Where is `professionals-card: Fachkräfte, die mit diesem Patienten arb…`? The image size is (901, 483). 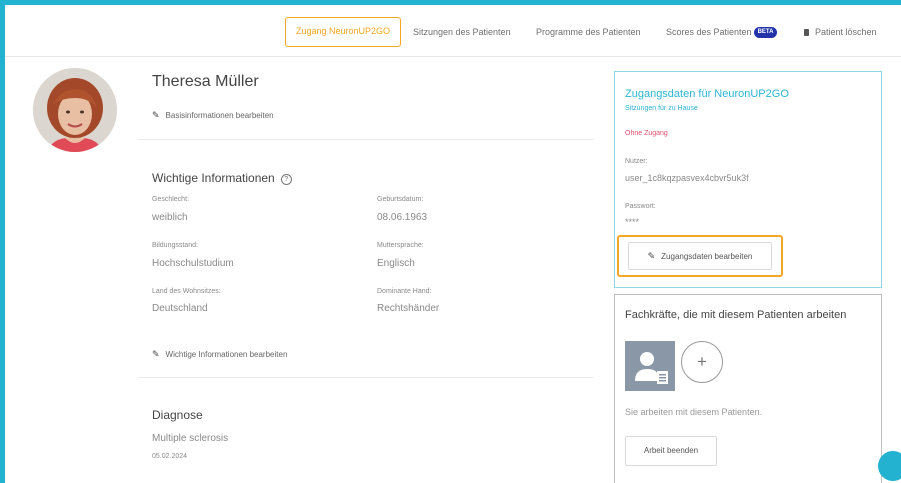
professionals-card: Fachkräfte, die mit diesem Patienten arb… is located at coordinates (748, 388).